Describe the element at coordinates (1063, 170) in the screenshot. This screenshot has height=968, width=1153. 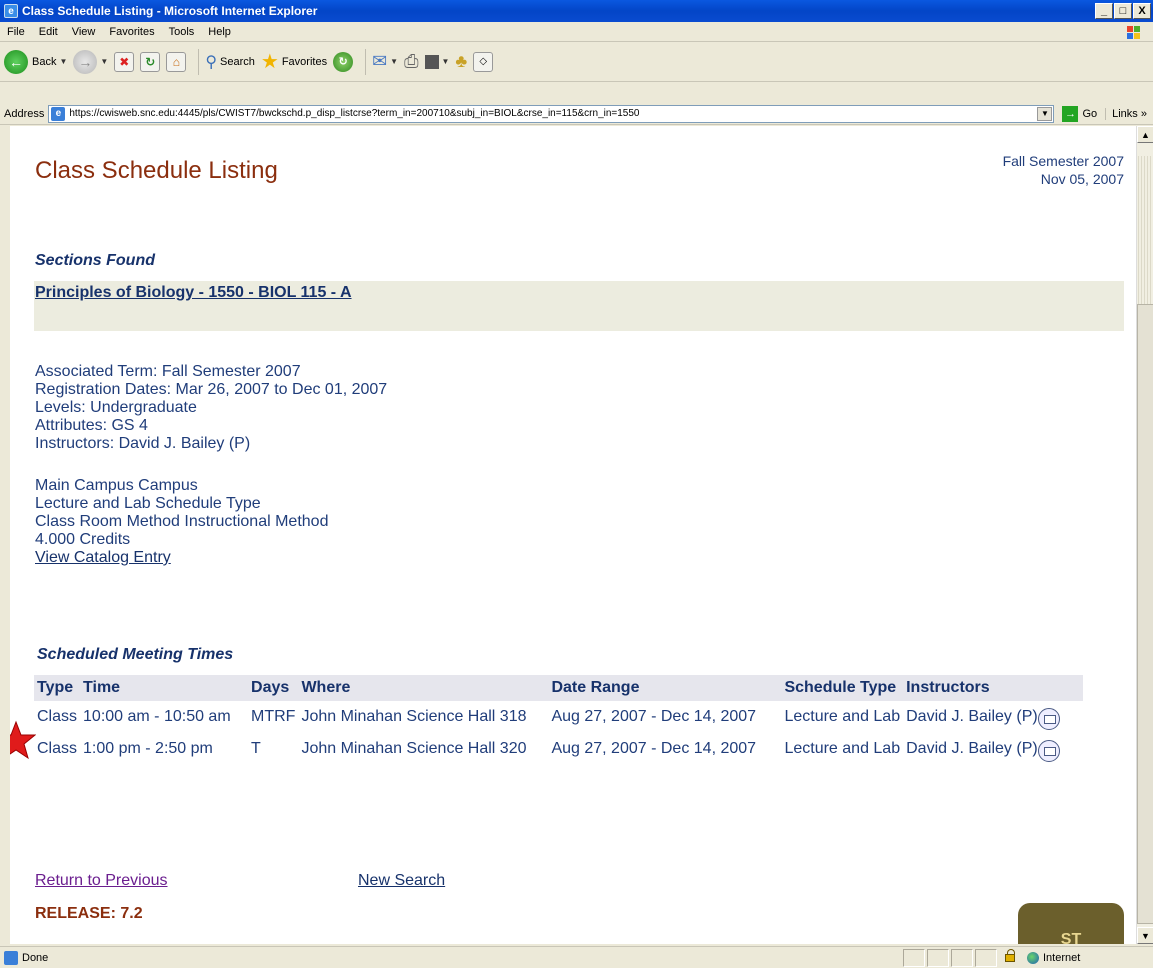
I see `term-info: Fall Semester 2007 Nov 05, 2007` at that location.